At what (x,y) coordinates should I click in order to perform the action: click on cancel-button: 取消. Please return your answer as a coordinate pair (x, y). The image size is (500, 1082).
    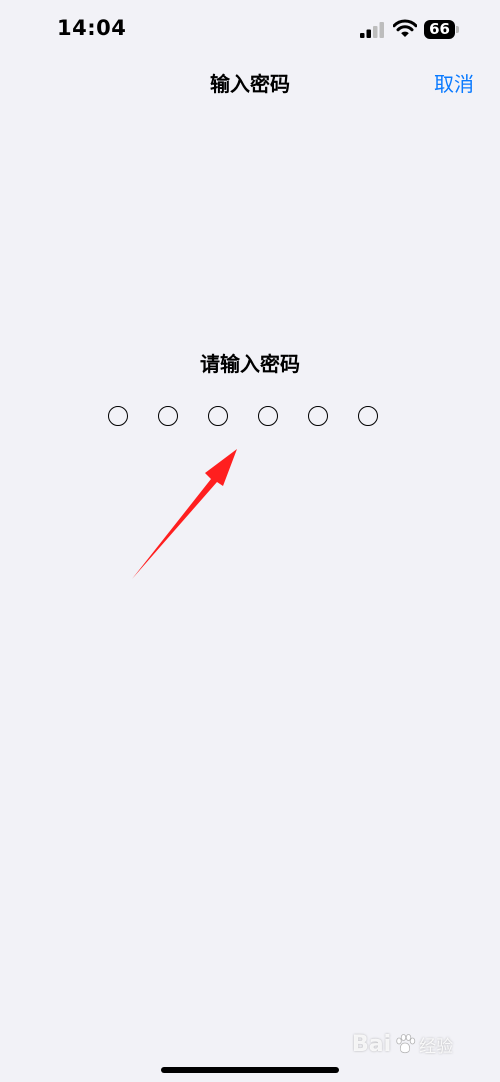
    Looking at the image, I should click on (454, 82).